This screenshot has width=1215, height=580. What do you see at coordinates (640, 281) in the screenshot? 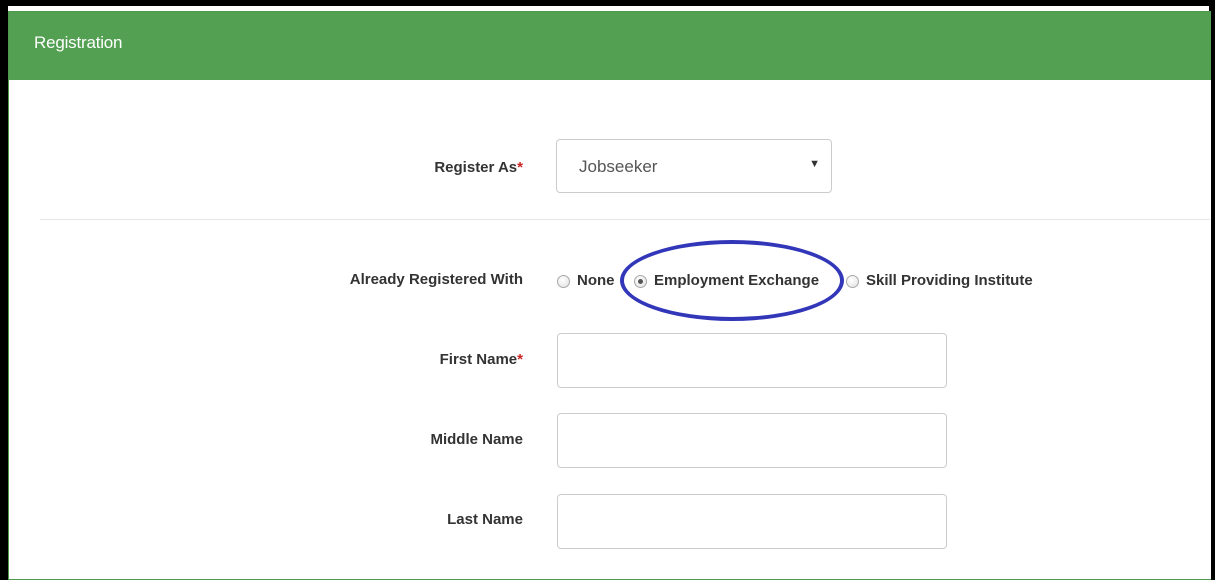
I see `radio-employment-exchange` at bounding box center [640, 281].